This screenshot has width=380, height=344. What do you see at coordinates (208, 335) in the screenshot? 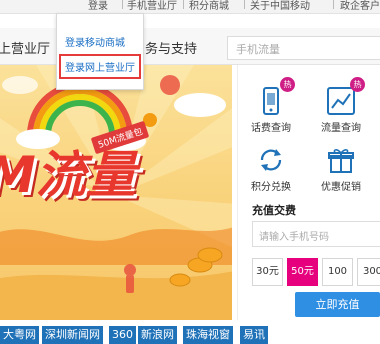
I see `partner-link: 珠海视窗` at bounding box center [208, 335].